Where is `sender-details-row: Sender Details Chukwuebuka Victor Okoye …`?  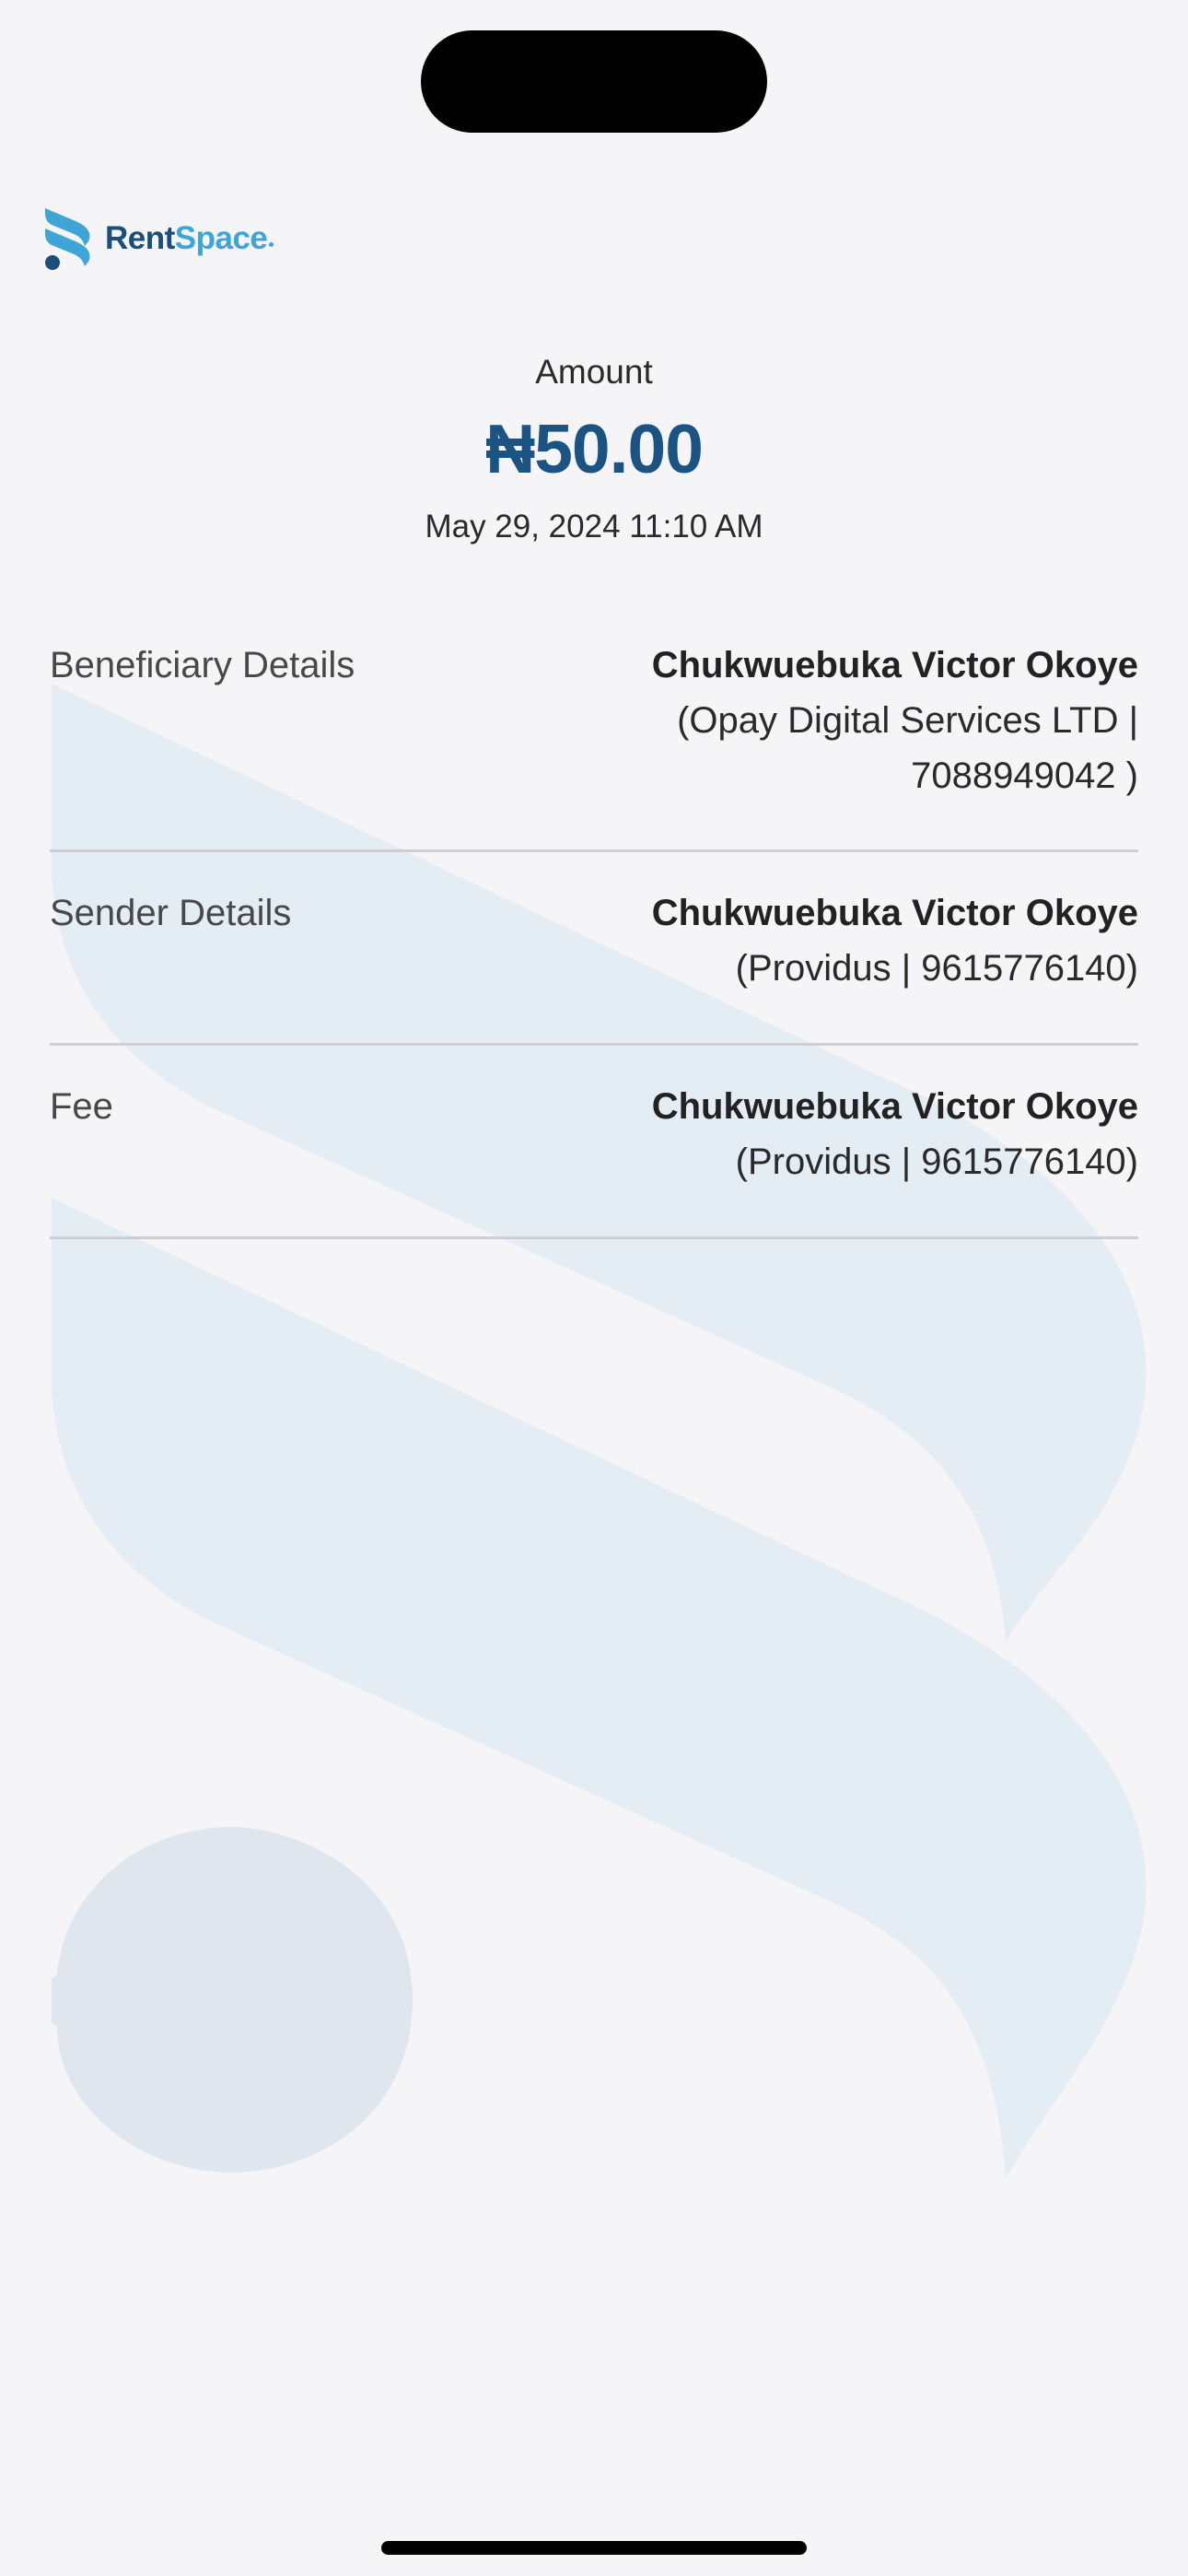
sender-details-row: Sender Details Chukwuebuka Victor Okoye … is located at coordinates (594, 949).